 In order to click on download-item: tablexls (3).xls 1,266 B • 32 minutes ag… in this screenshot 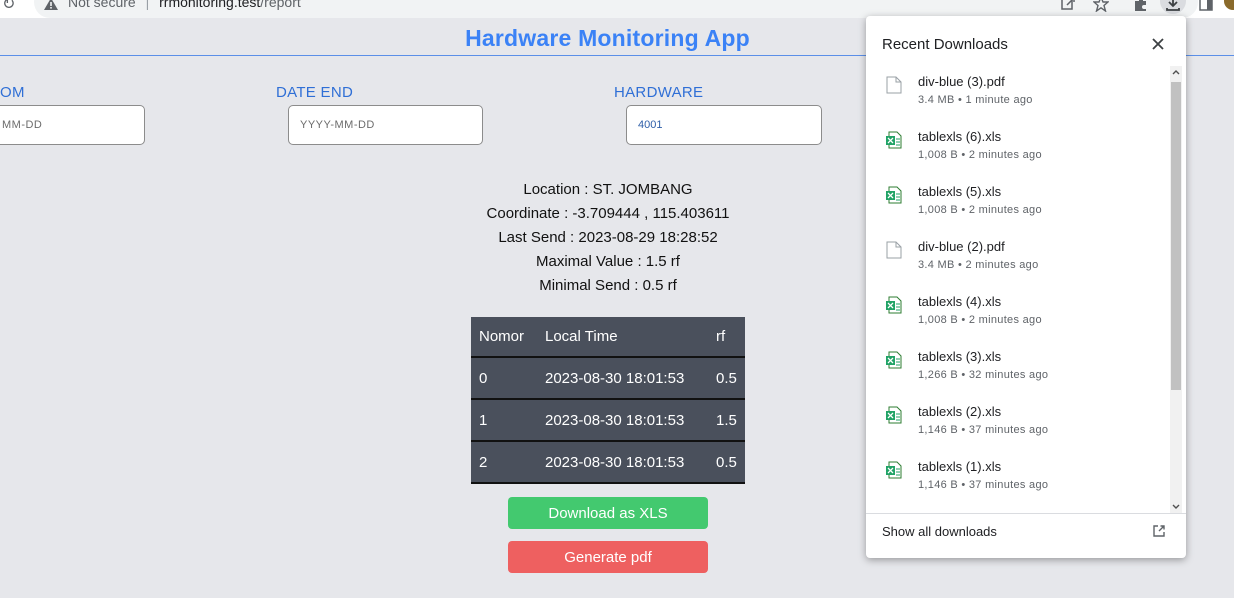, I will do `click(1018, 368)`.